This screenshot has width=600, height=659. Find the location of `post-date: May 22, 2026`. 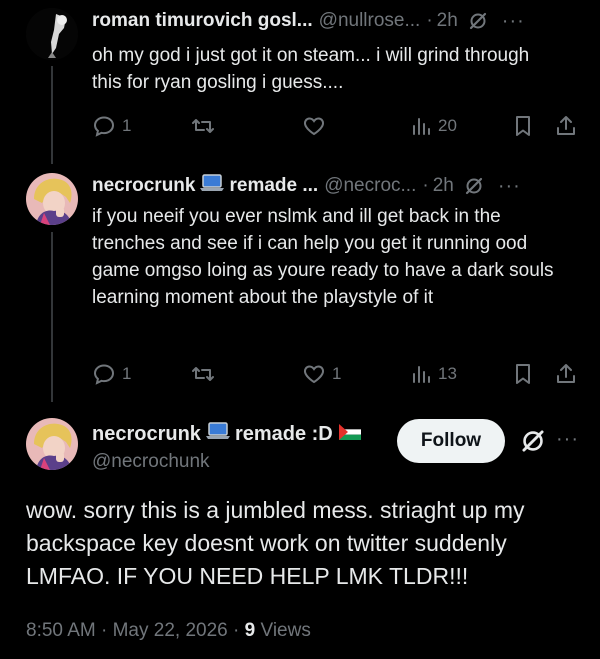

post-date: May 22, 2026 is located at coordinates (170, 630).